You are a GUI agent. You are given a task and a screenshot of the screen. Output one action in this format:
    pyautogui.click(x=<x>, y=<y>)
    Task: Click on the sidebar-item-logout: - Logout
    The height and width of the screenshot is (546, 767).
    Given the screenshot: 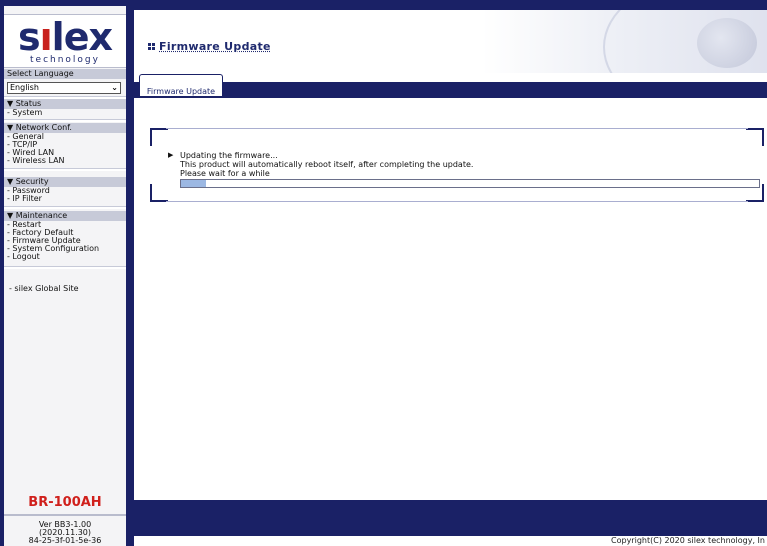 What is the action you would take?
    pyautogui.click(x=23, y=257)
    